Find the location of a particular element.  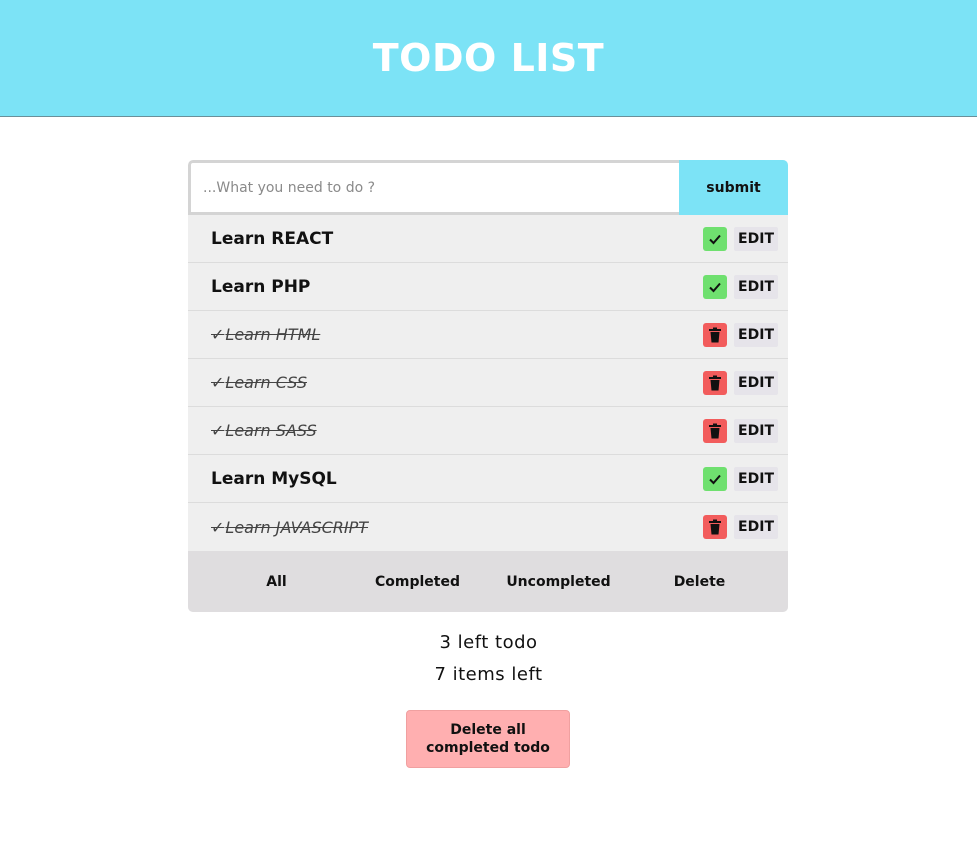

todo-item: ✓Learn PHP EDIT is located at coordinates (488, 287).